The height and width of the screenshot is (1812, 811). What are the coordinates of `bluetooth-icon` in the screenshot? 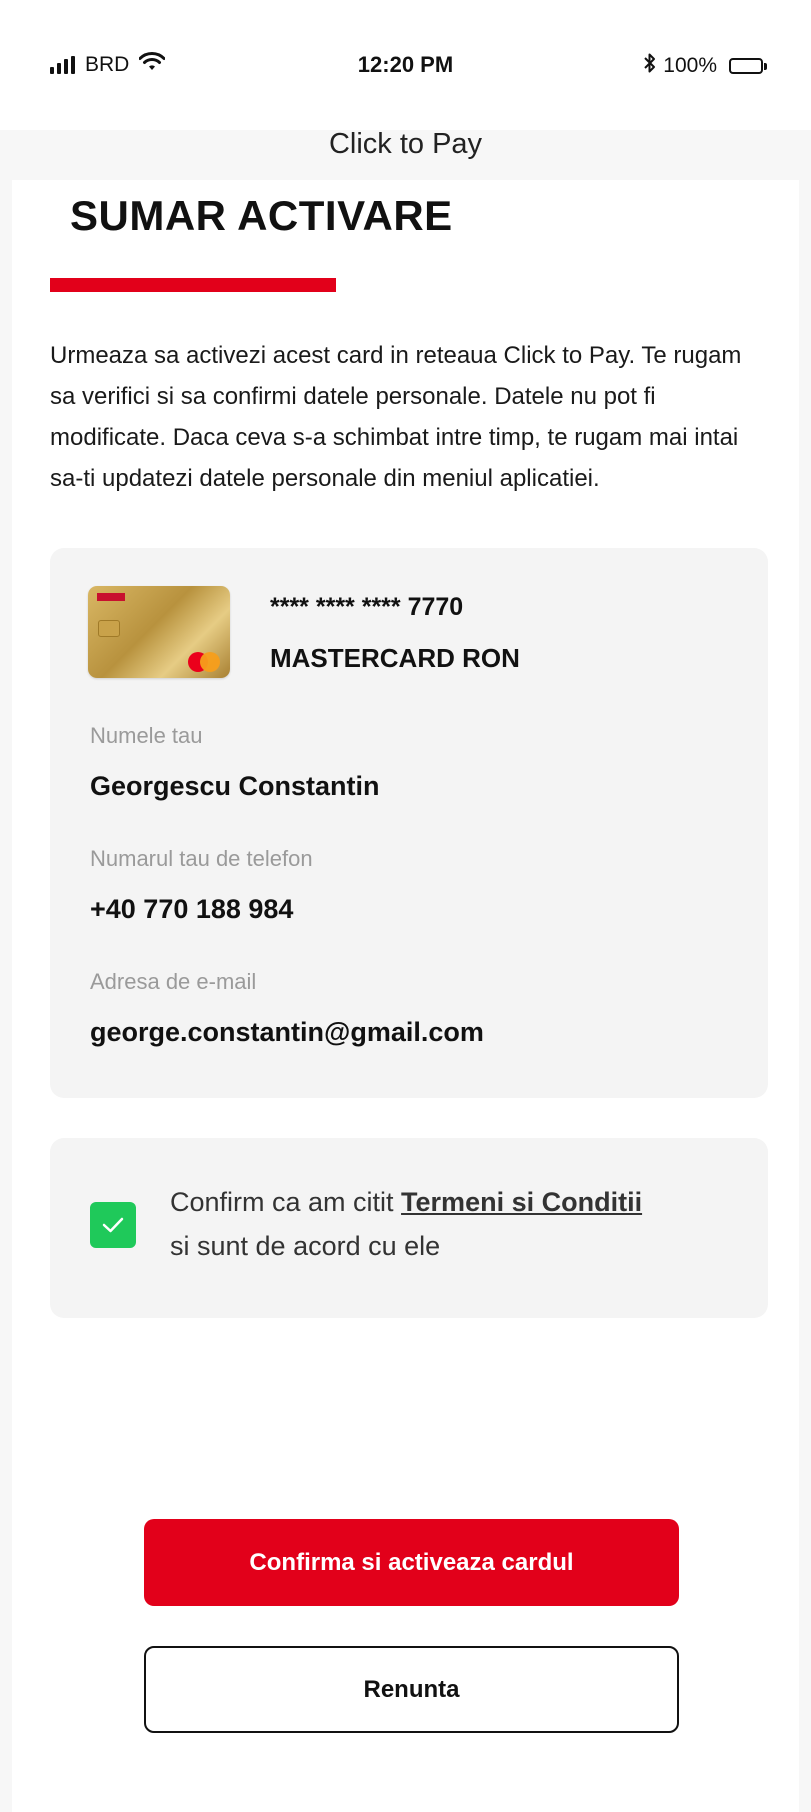 It's located at (650, 66).